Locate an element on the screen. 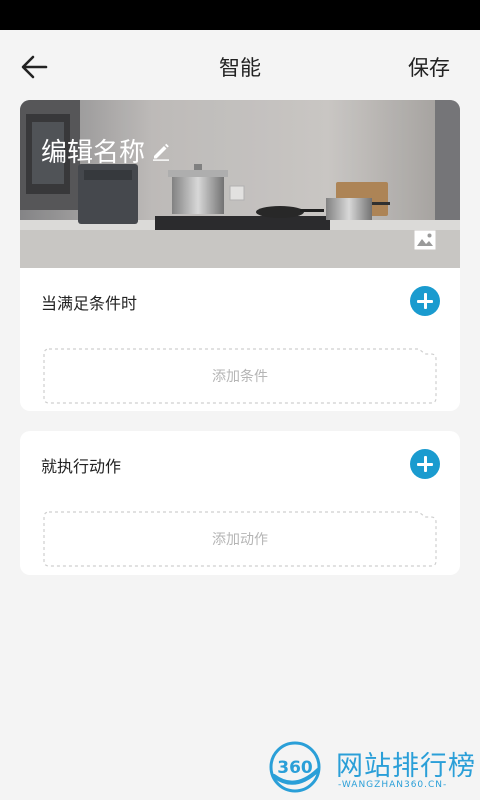  action-label: 就执行动作 is located at coordinates (81, 466).